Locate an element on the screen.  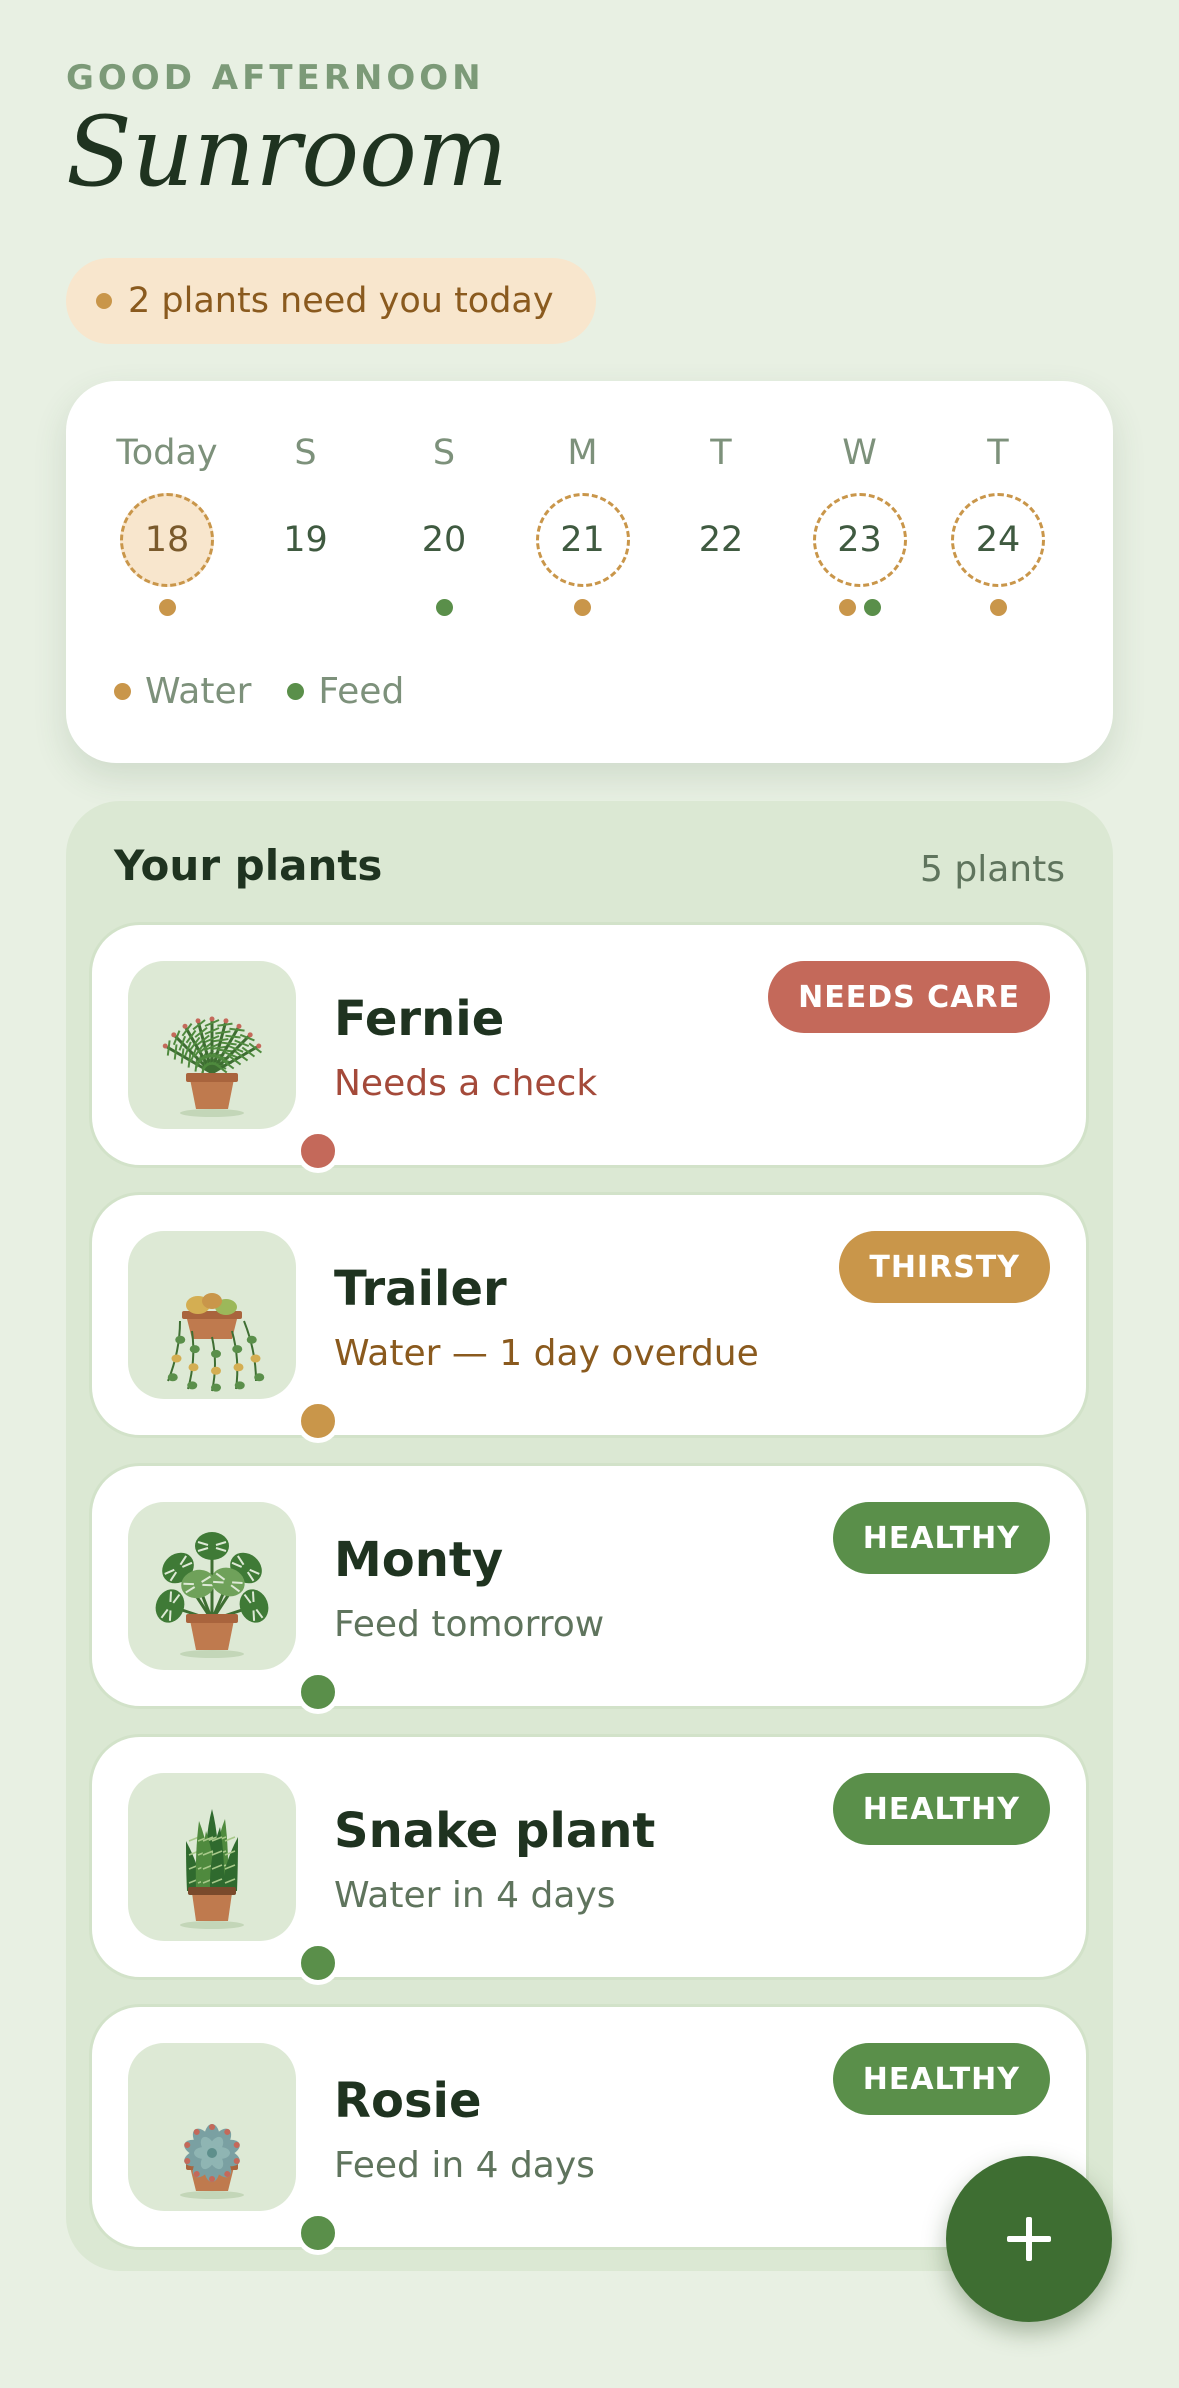
snake-plant-icon is located at coordinates (212, 1869).